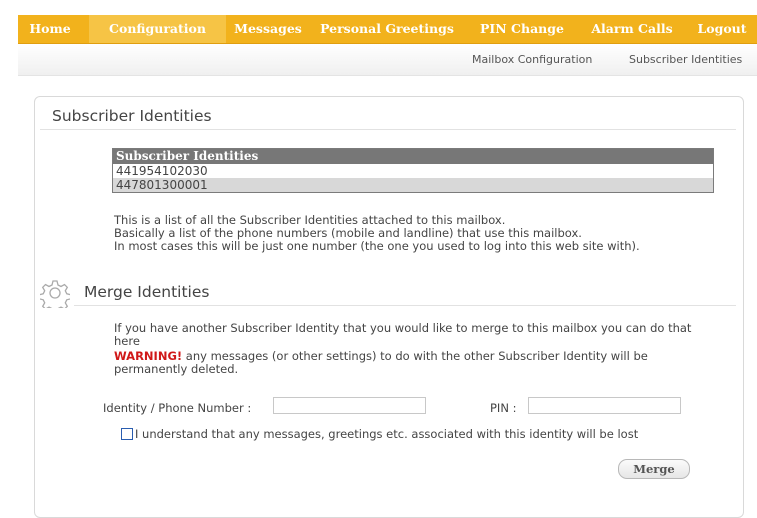  I want to click on table-header: Subscriber Identities, so click(413, 156).